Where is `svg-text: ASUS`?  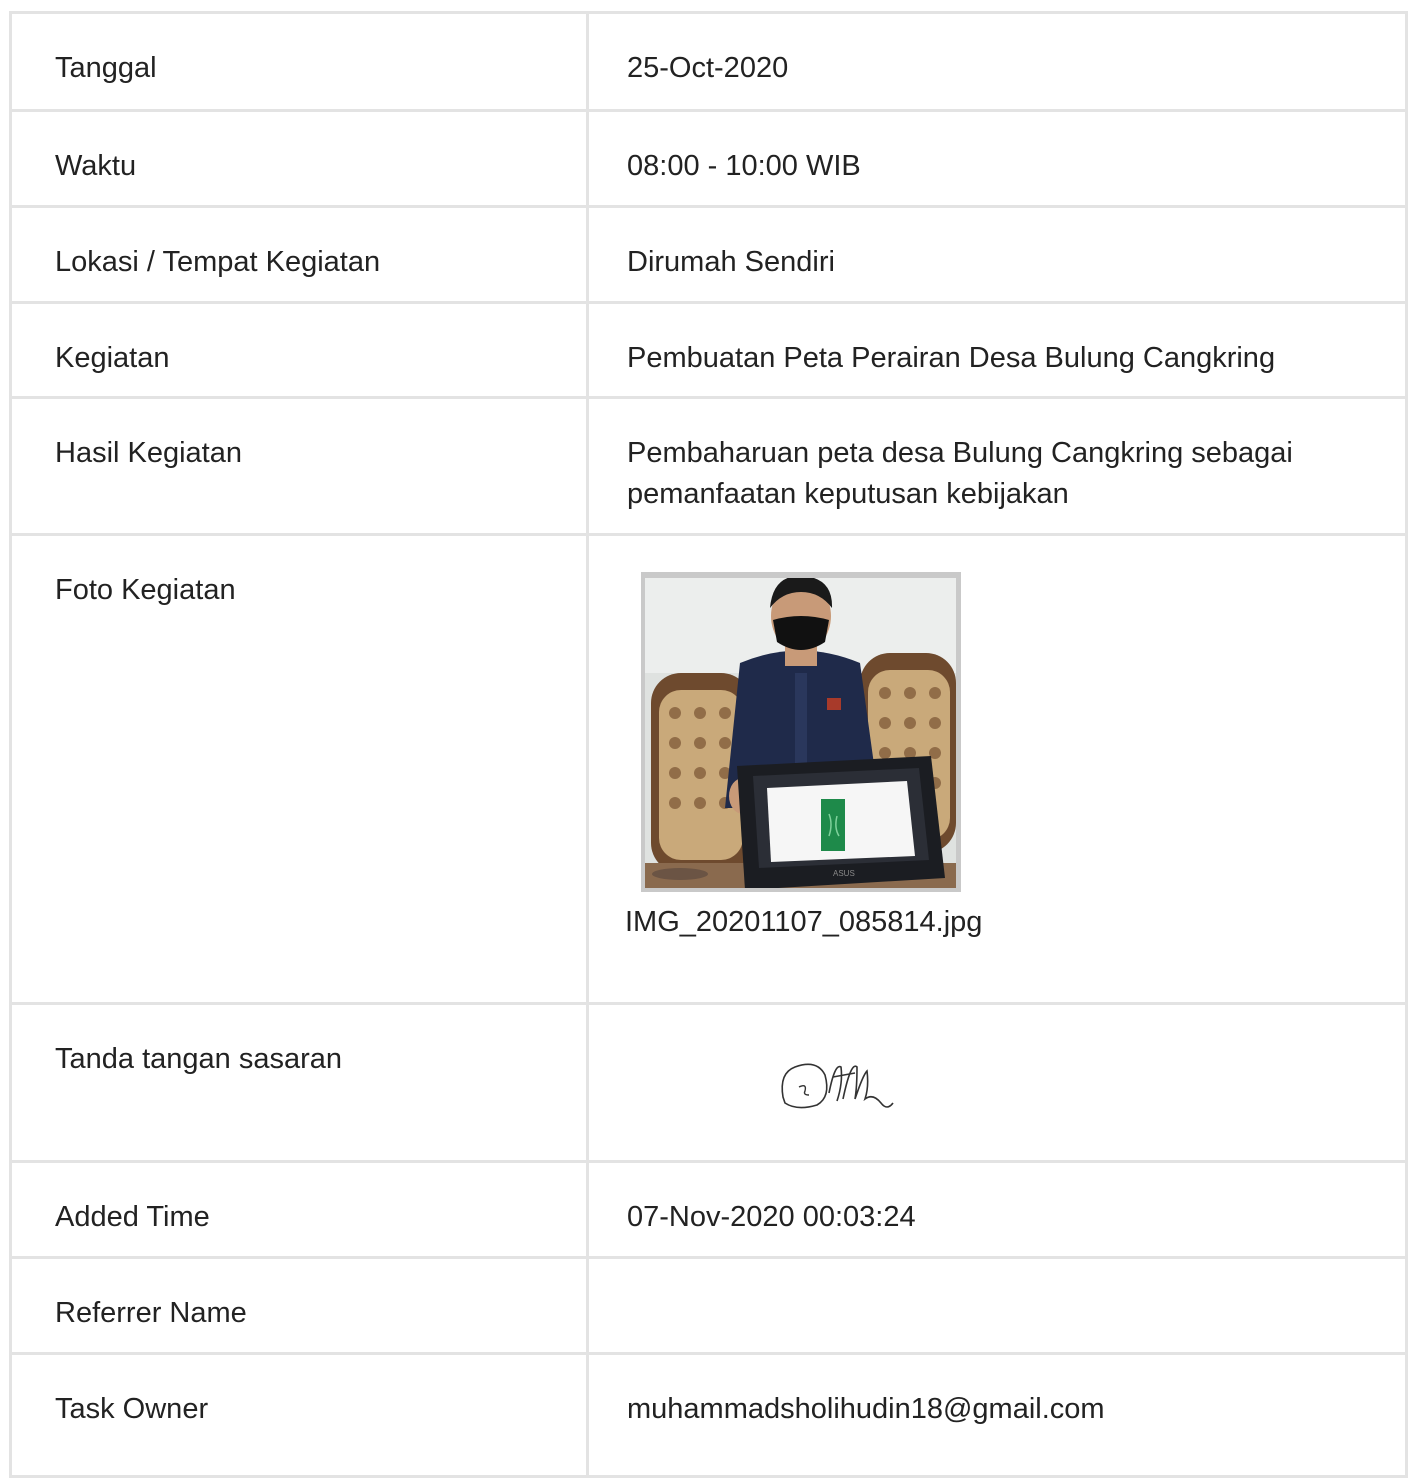 svg-text: ASUS is located at coordinates (844, 873).